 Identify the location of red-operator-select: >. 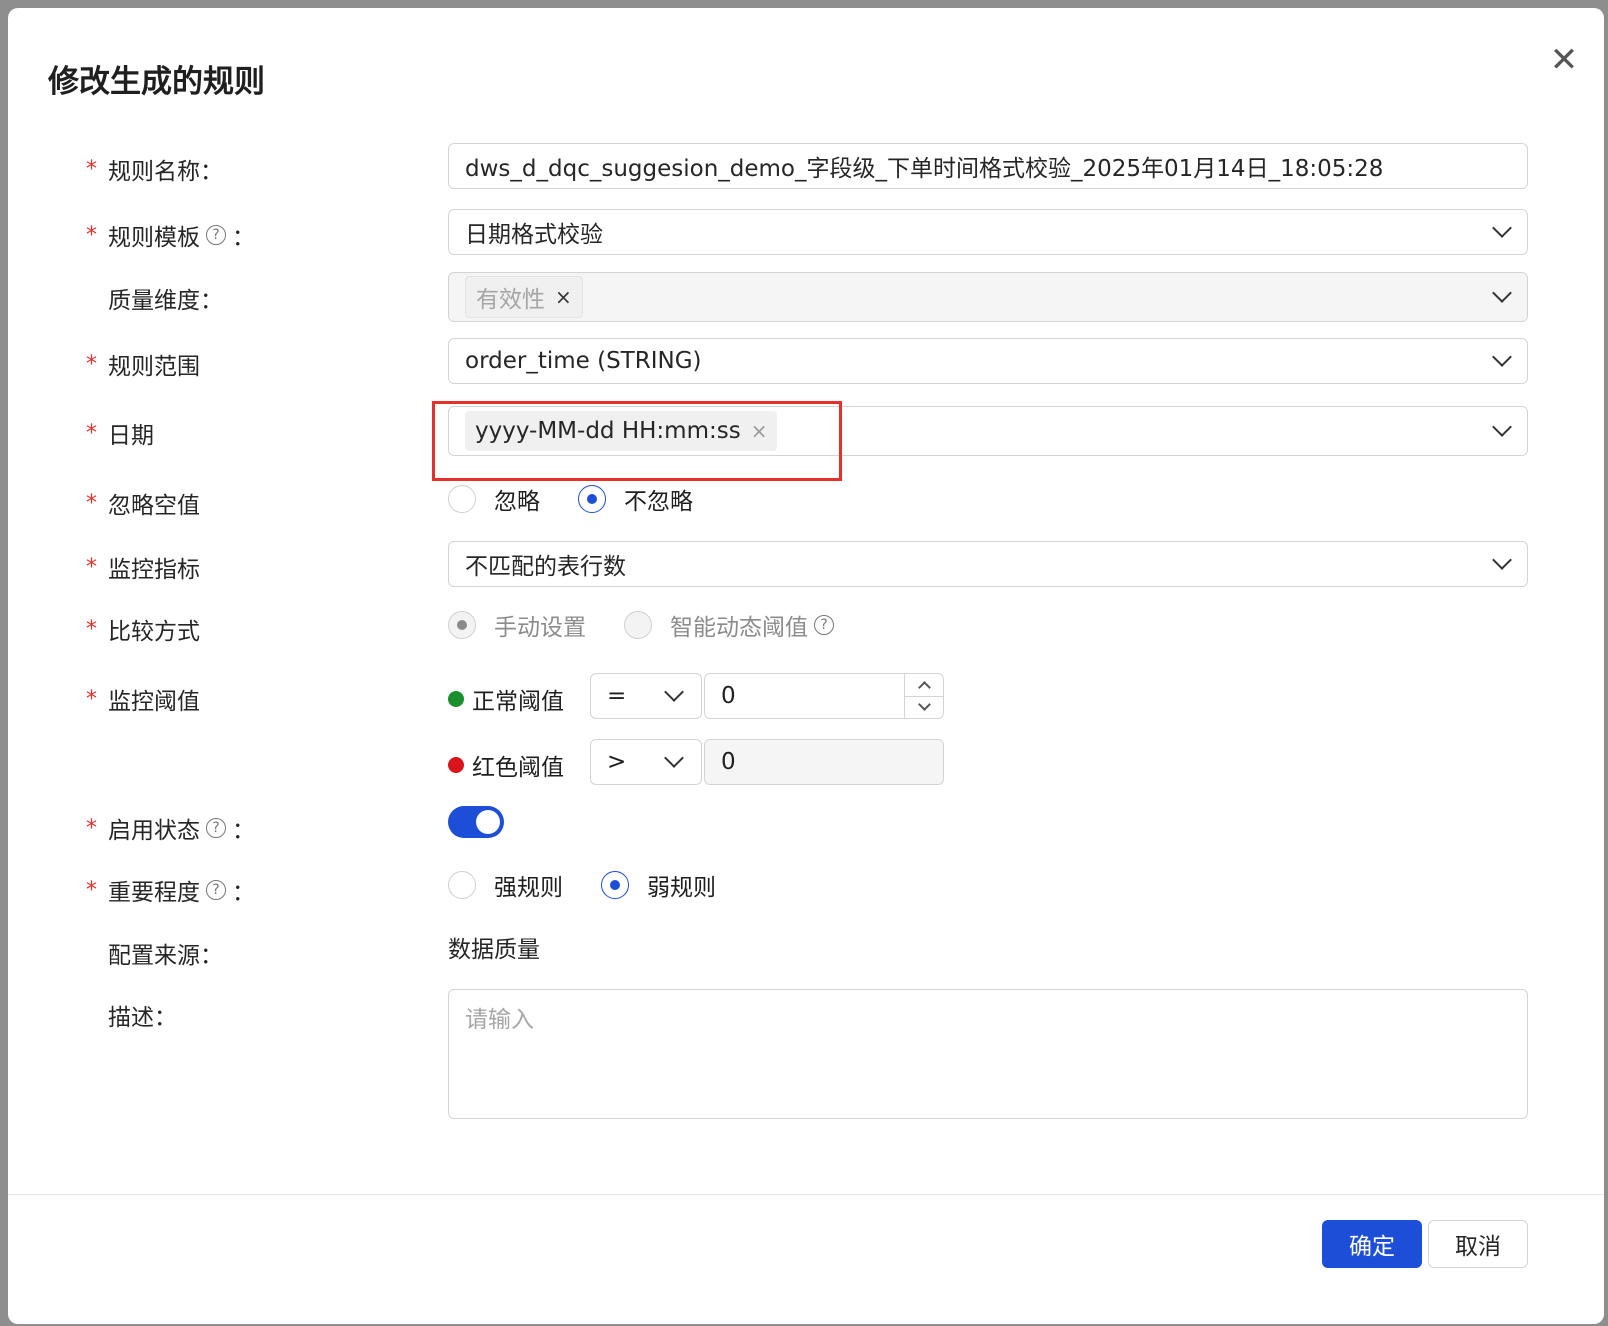
(646, 762).